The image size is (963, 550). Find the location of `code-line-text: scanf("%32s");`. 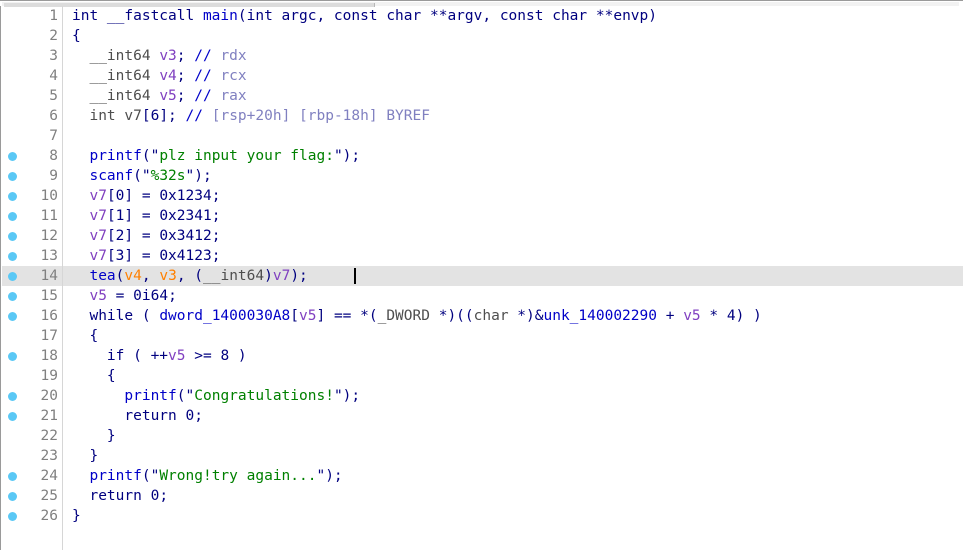

code-line-text: scanf("%32s"); is located at coordinates (517, 176).